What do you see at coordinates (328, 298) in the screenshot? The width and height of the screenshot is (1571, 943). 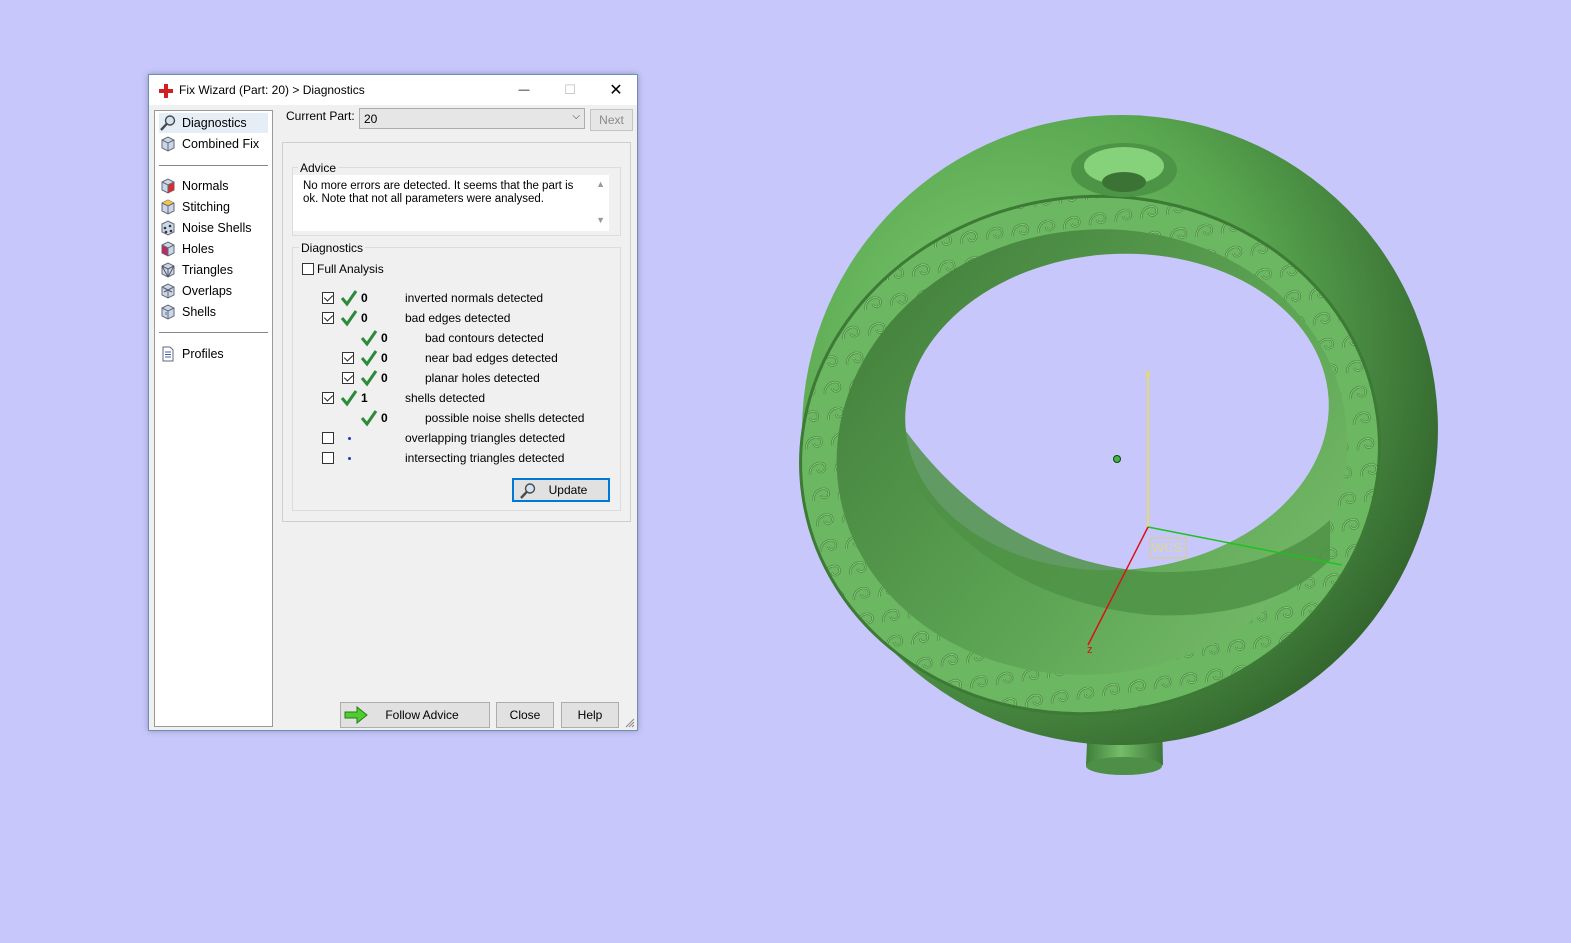 I see `inverted-normals-checkbox` at bounding box center [328, 298].